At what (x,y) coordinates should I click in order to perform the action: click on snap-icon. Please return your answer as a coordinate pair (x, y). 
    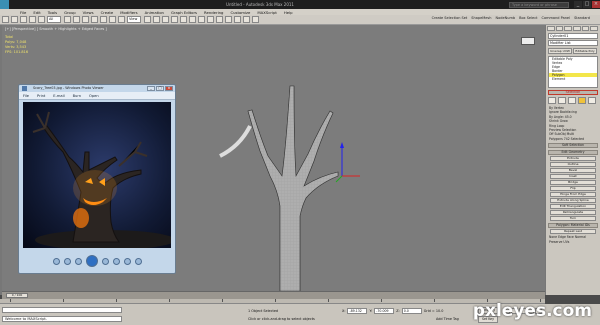
    Looking at the image, I should click on (165, 19).